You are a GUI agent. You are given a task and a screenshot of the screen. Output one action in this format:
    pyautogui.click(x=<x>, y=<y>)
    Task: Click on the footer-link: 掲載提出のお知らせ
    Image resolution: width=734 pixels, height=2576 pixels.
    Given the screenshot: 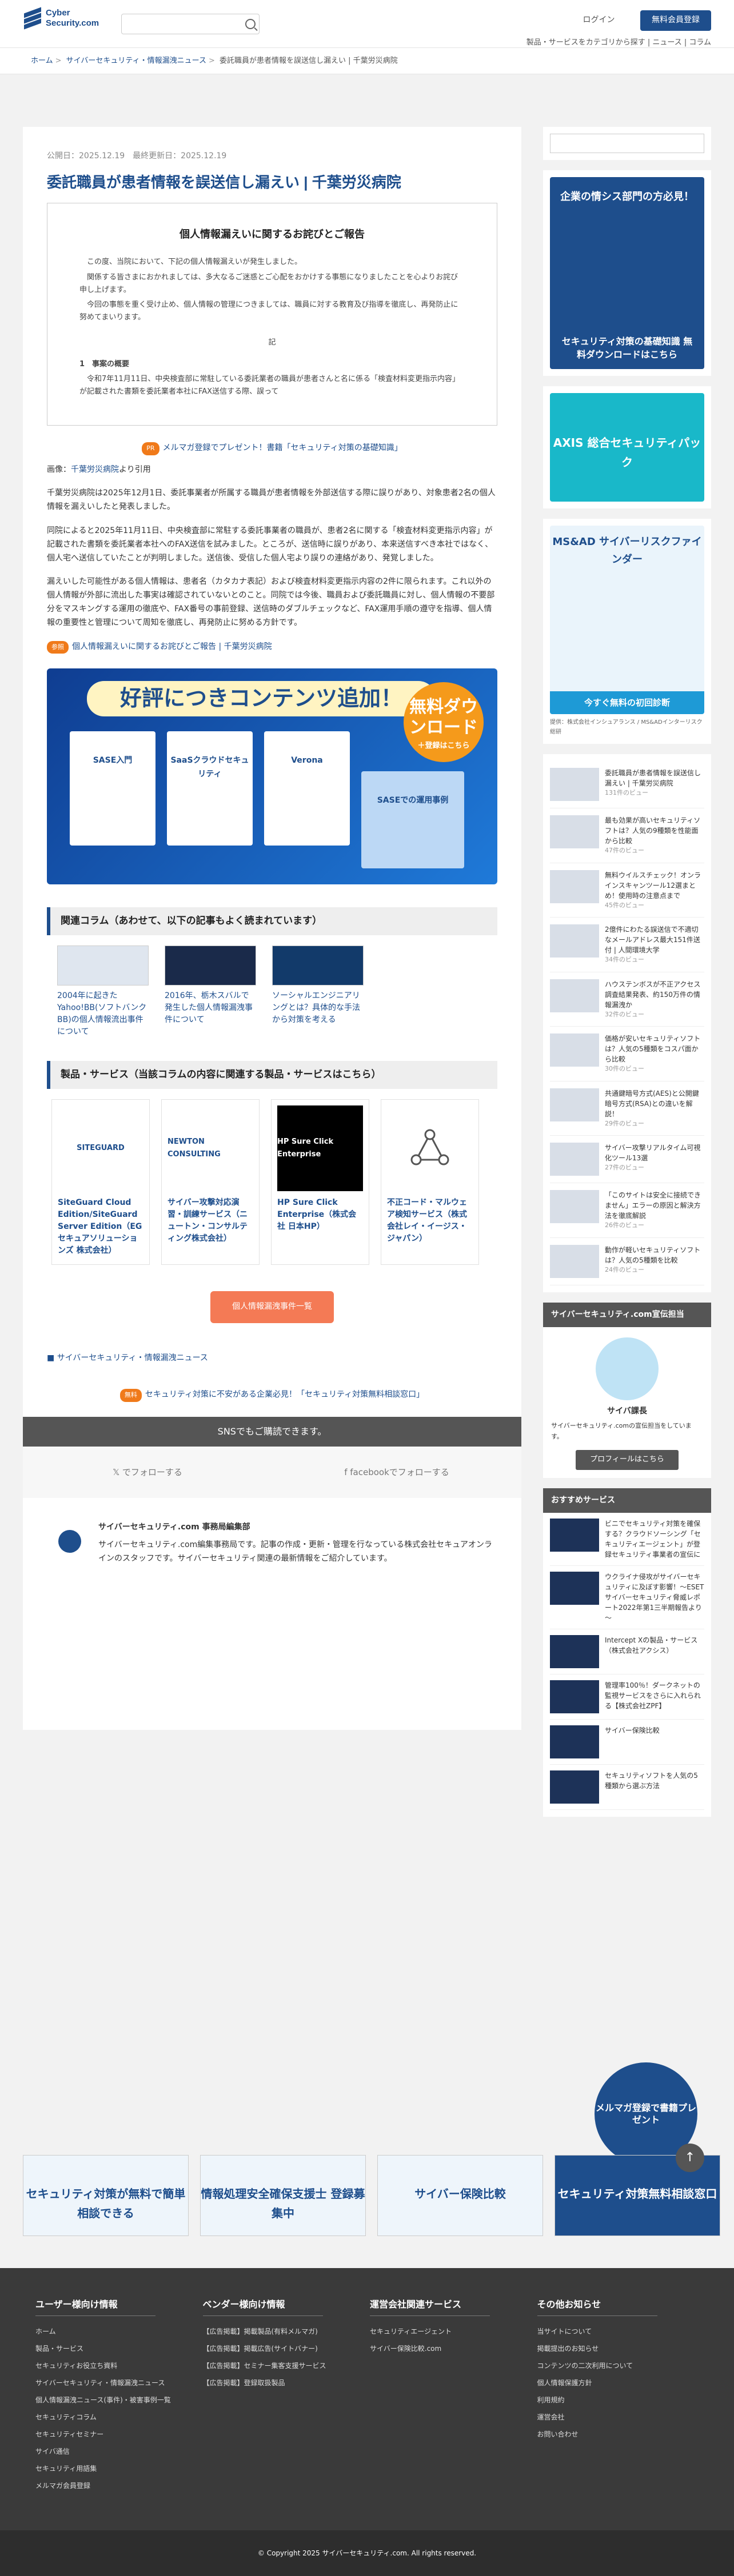 What is the action you would take?
    pyautogui.click(x=618, y=2348)
    